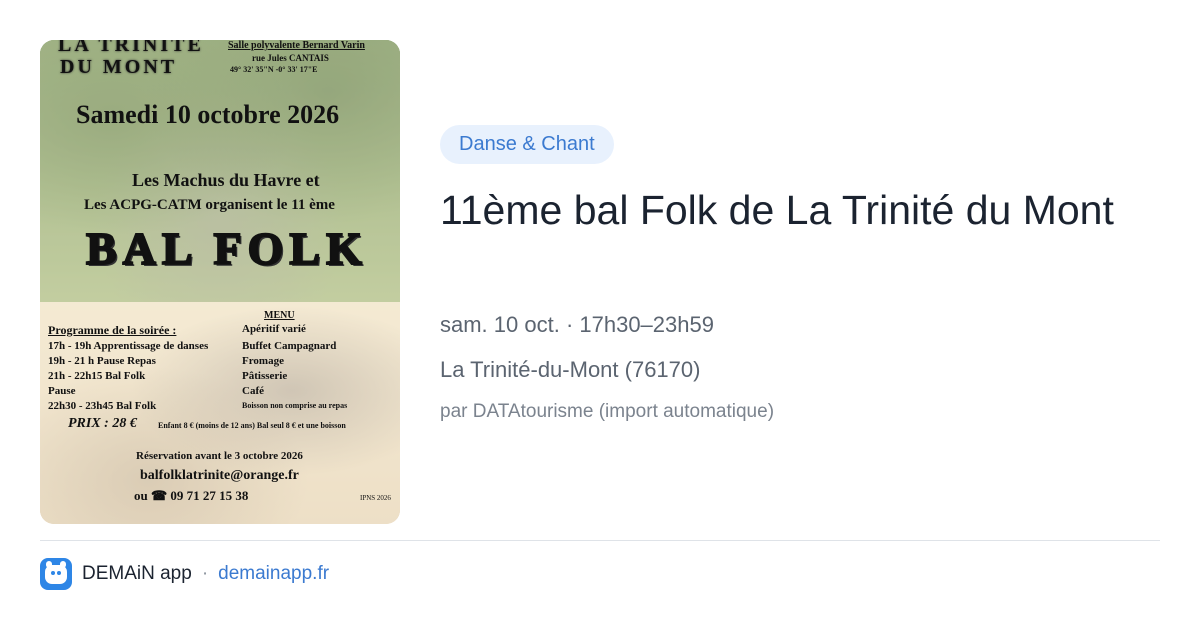  I want to click on poster-program-title: Programme de la soirée :, so click(112, 330).